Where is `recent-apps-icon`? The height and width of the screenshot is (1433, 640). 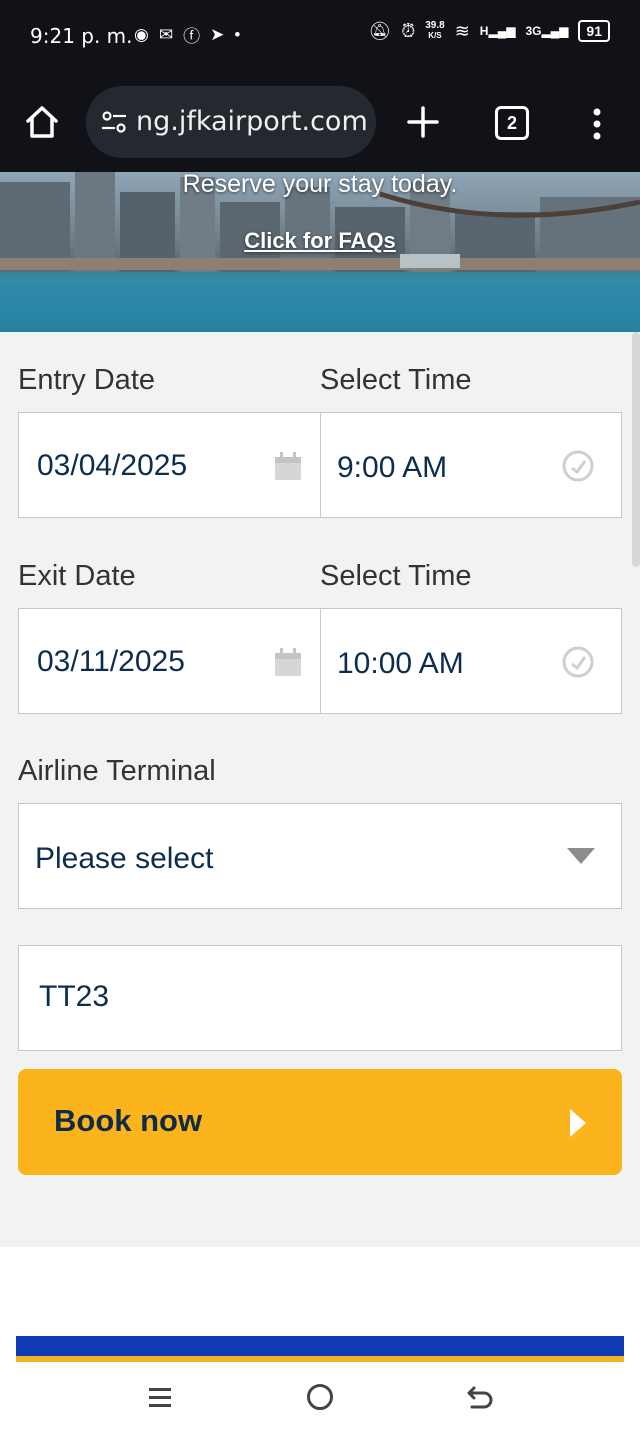 recent-apps-icon is located at coordinates (160, 1397).